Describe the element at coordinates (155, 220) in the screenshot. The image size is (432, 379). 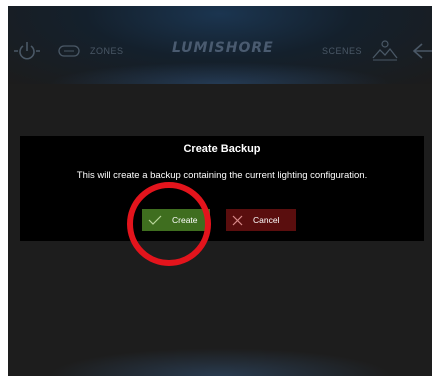
I see `check-icon` at that location.